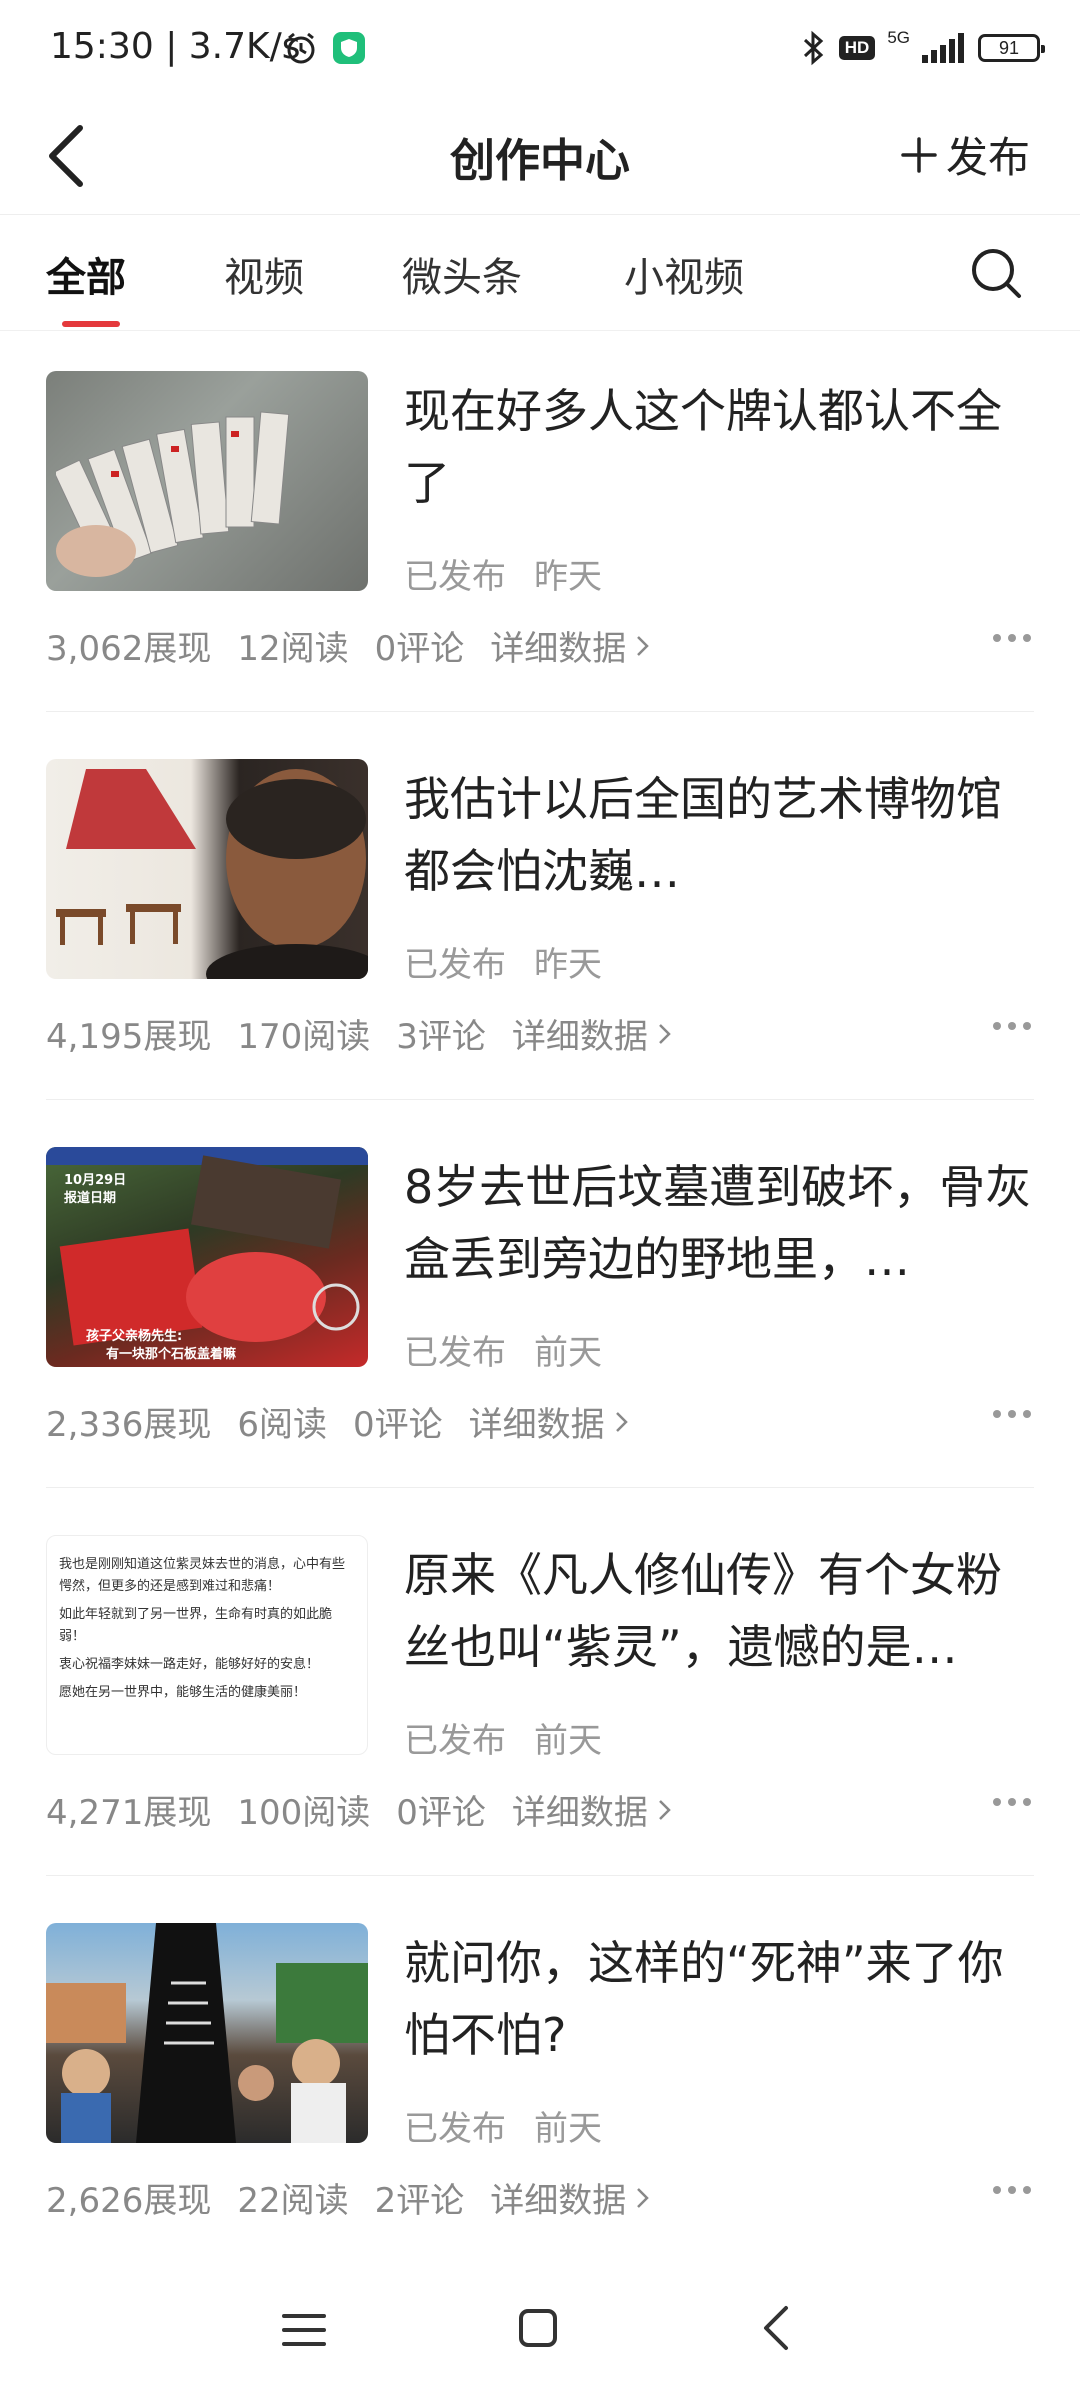 The width and height of the screenshot is (1080, 2400). I want to click on publish-button: 发布, so click(965, 154).